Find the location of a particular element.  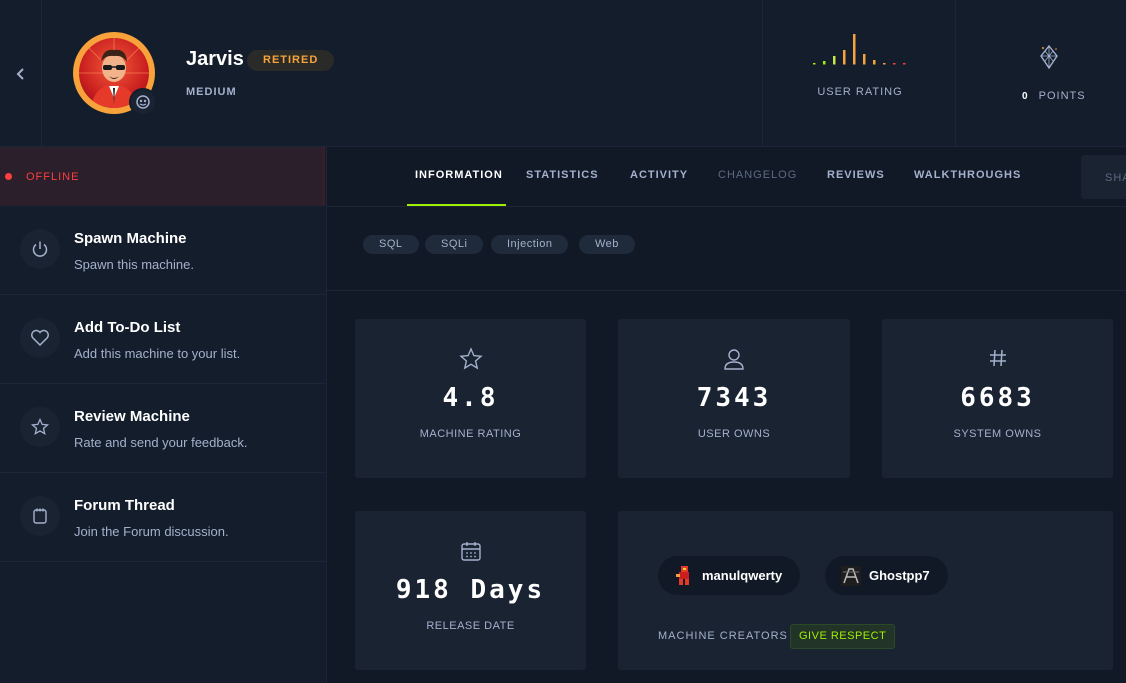

star-button-circle is located at coordinates (40, 427).